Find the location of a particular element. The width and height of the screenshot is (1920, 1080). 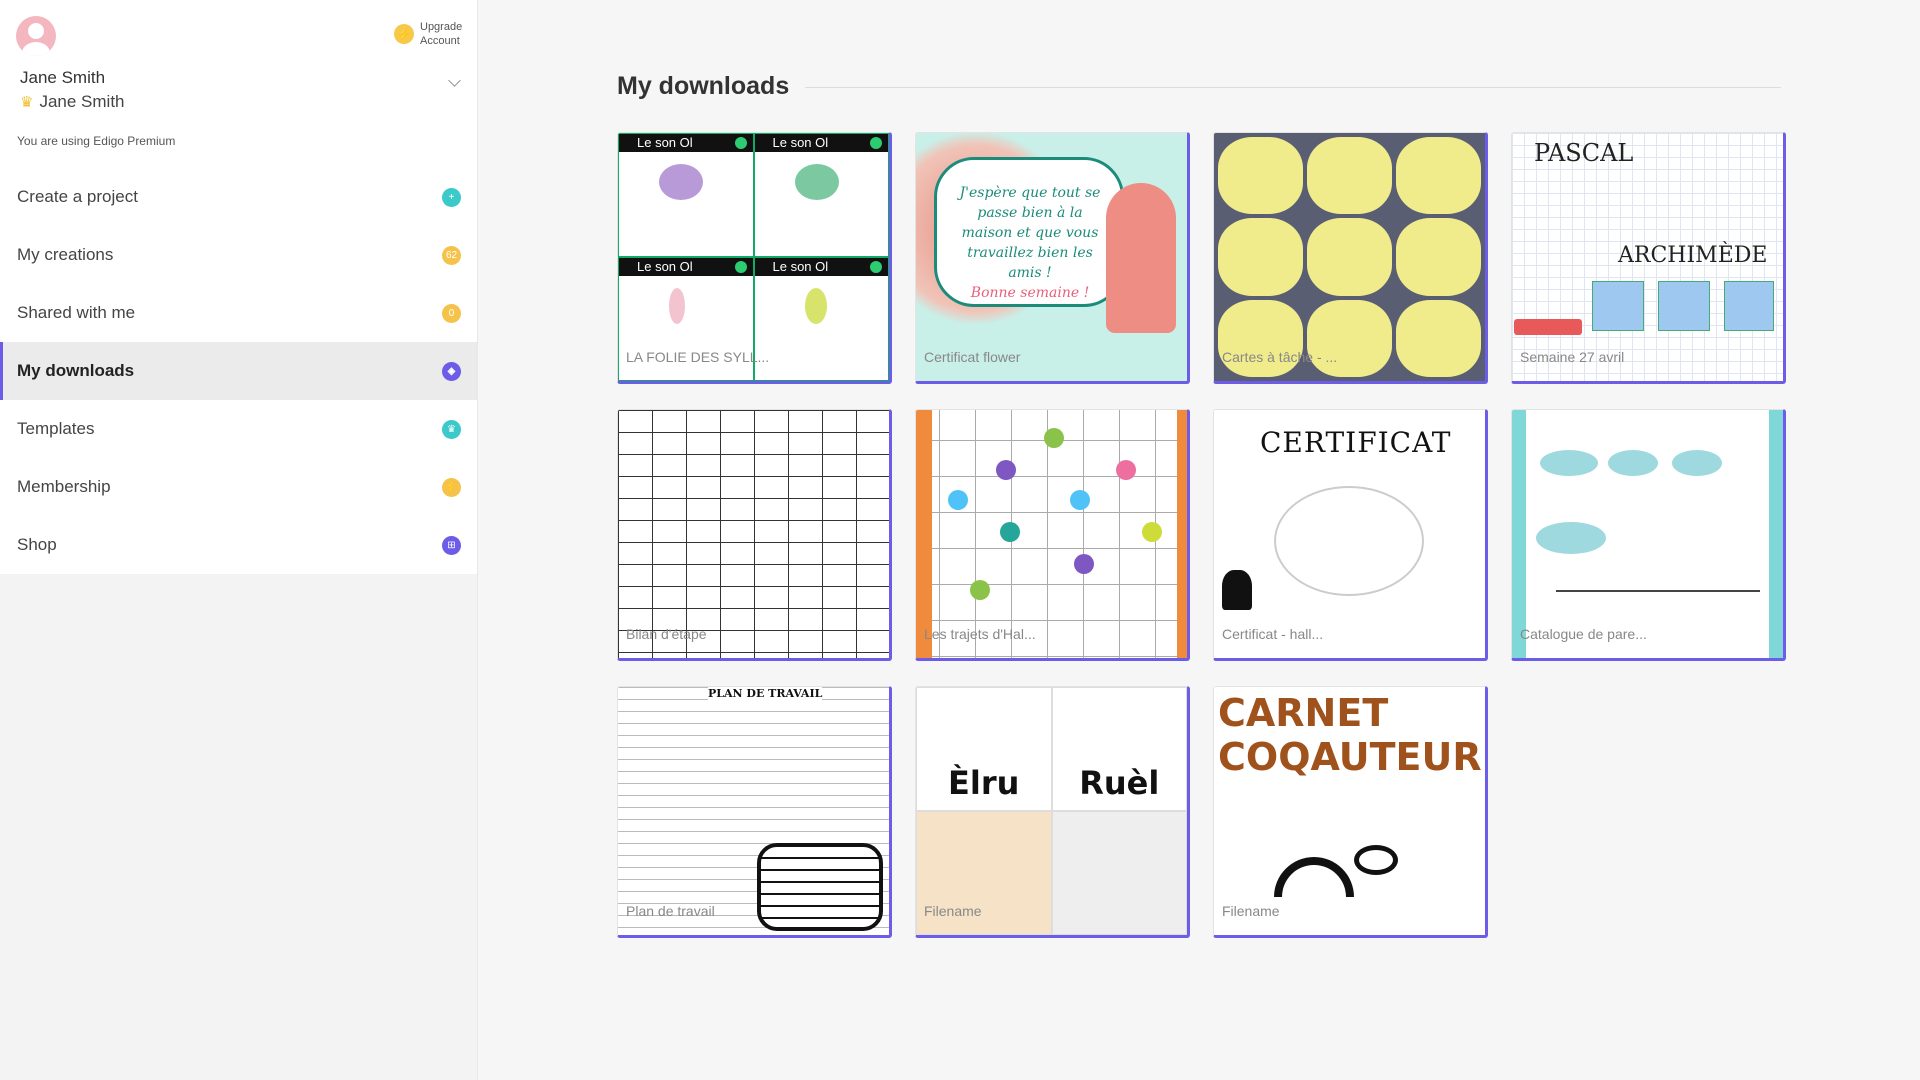

sidebar-item-templates: Templates ♛ is located at coordinates (238, 429).